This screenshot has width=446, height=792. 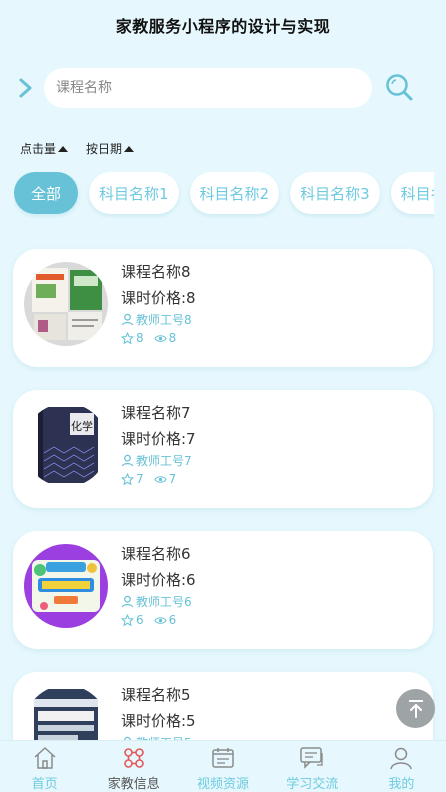 I want to click on course-teacher: 教师工号6, so click(x=158, y=601).